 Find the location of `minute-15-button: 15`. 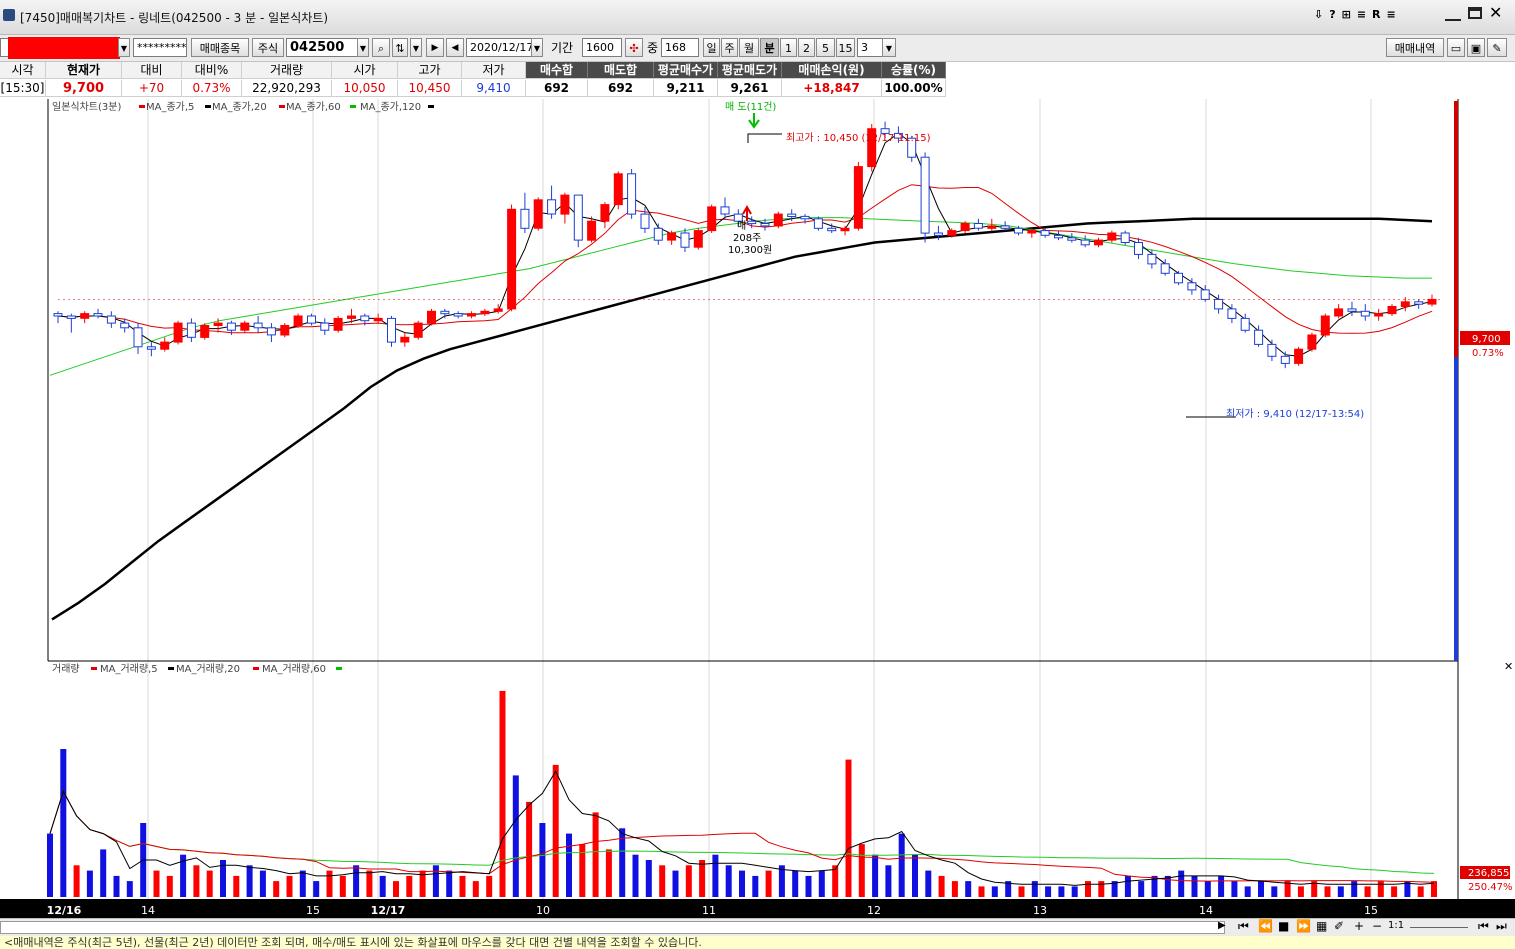

minute-15-button: 15 is located at coordinates (845, 47).